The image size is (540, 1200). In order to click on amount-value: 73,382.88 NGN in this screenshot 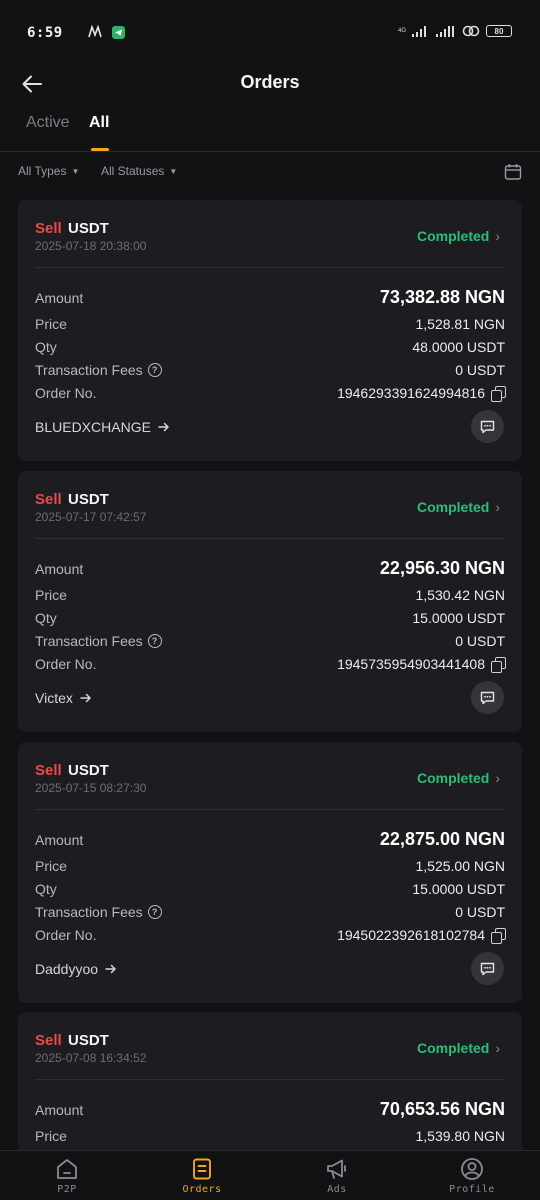, I will do `click(442, 297)`.